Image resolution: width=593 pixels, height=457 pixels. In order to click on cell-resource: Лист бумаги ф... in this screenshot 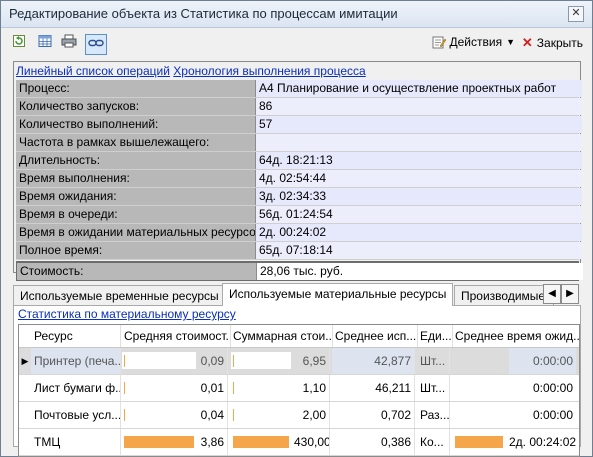, I will do `click(76, 388)`.